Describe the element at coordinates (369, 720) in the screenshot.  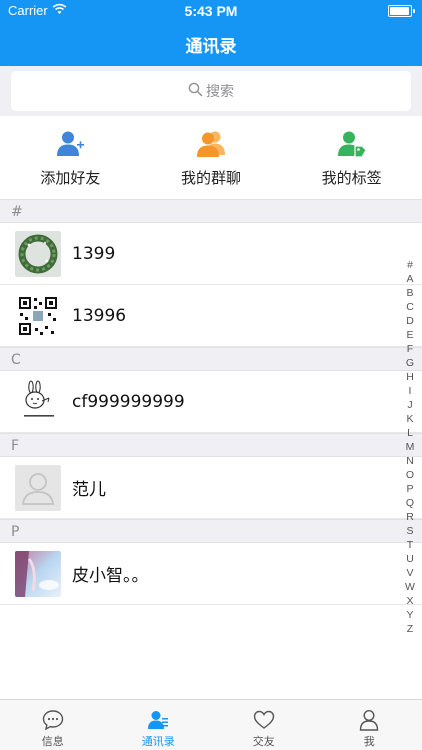
I see `person-icon` at that location.